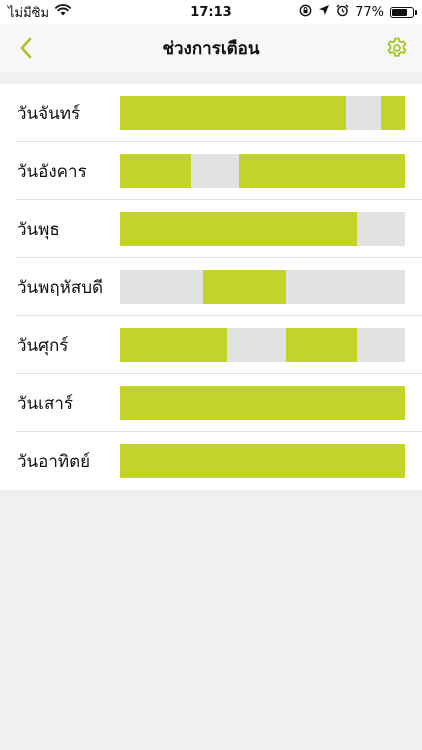 Image resolution: width=422 pixels, height=750 pixels. What do you see at coordinates (369, 12) in the screenshot?
I see `battery-percent: 77%` at bounding box center [369, 12].